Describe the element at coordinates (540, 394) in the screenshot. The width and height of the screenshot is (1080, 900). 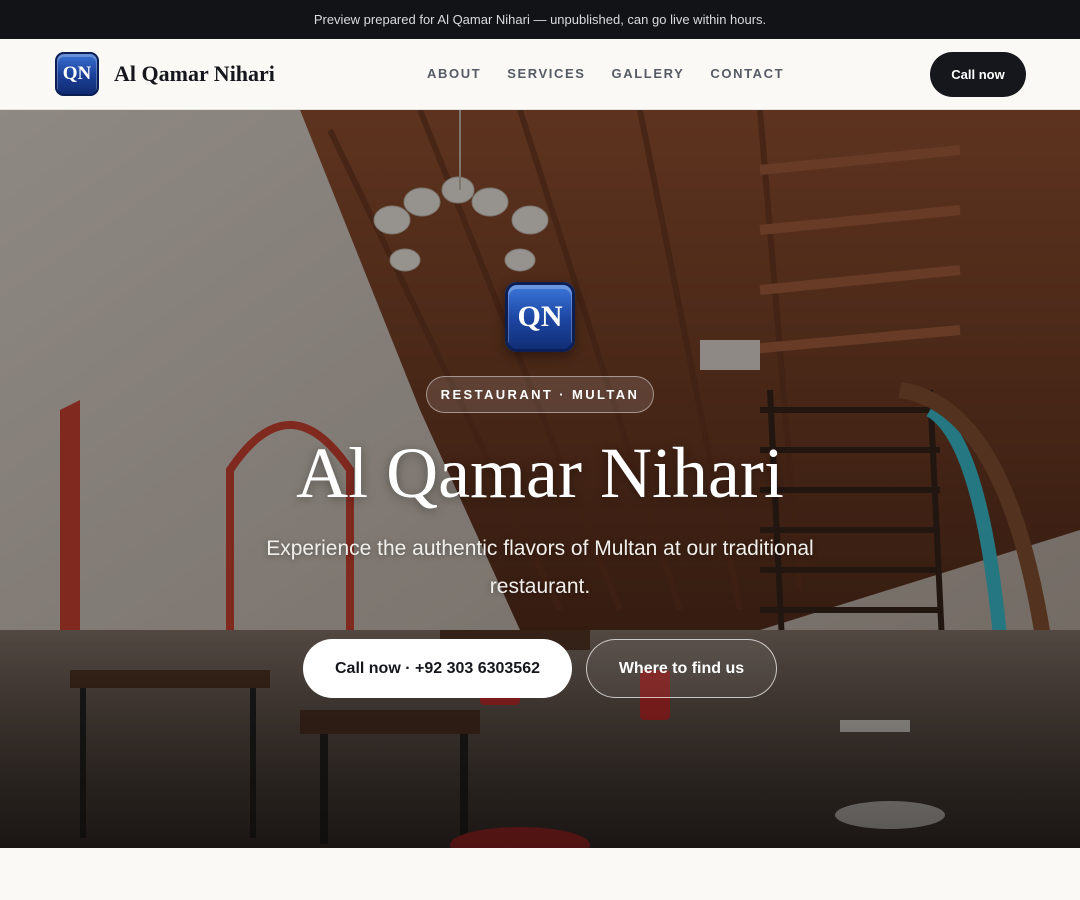
I see `hero-category-tag: RESTAURANT · MULTAN` at that location.